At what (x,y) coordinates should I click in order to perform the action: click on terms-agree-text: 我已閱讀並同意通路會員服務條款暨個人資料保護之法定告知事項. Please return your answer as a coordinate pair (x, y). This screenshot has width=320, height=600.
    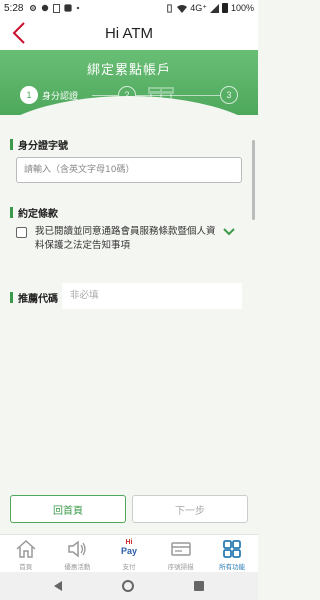
    Looking at the image, I should click on (127, 239).